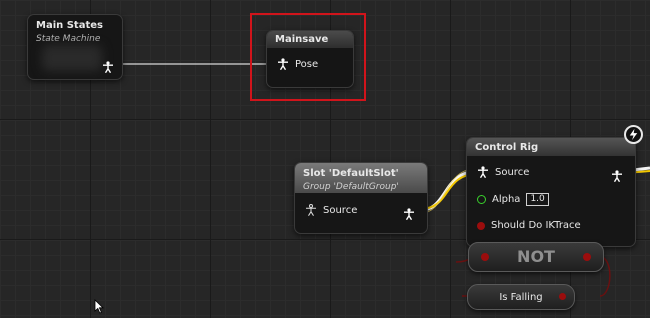 The height and width of the screenshot is (318, 650). What do you see at coordinates (69, 25) in the screenshot?
I see `node-title: Main States` at bounding box center [69, 25].